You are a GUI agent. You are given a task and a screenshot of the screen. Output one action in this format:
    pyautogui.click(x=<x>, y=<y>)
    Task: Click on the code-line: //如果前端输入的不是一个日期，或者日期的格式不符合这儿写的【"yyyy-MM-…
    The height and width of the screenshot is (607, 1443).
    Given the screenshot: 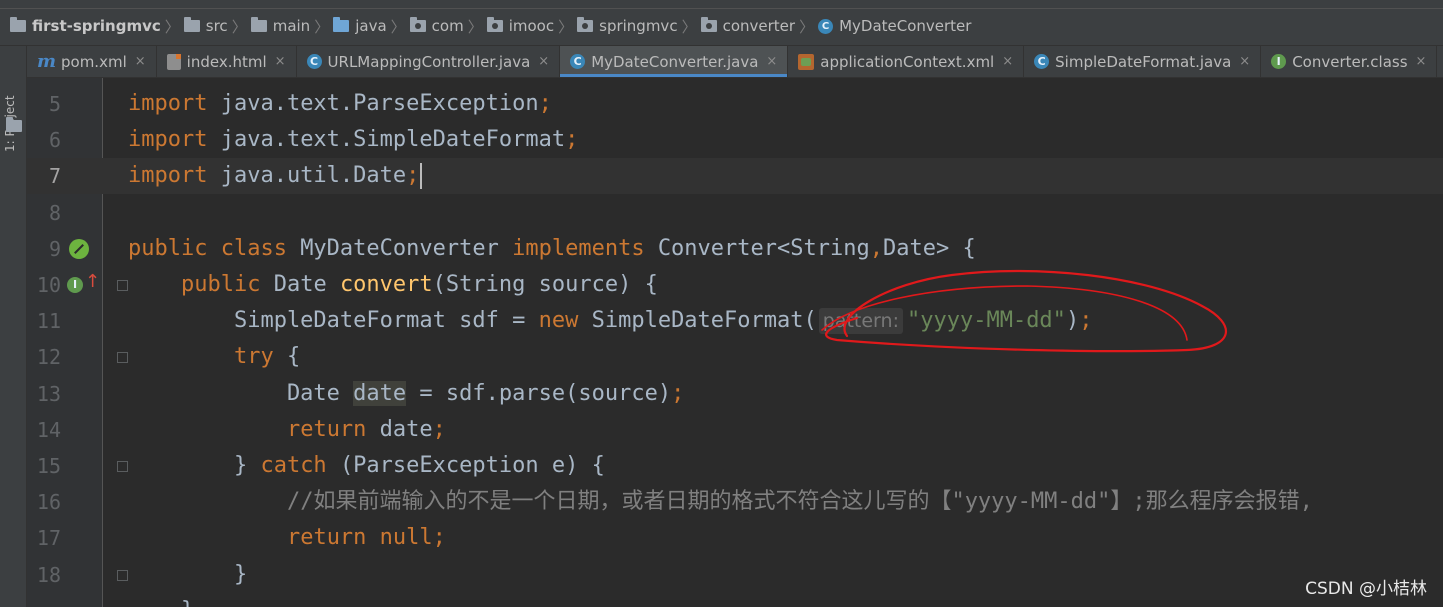 What is the action you would take?
    pyautogui.click(x=773, y=502)
    